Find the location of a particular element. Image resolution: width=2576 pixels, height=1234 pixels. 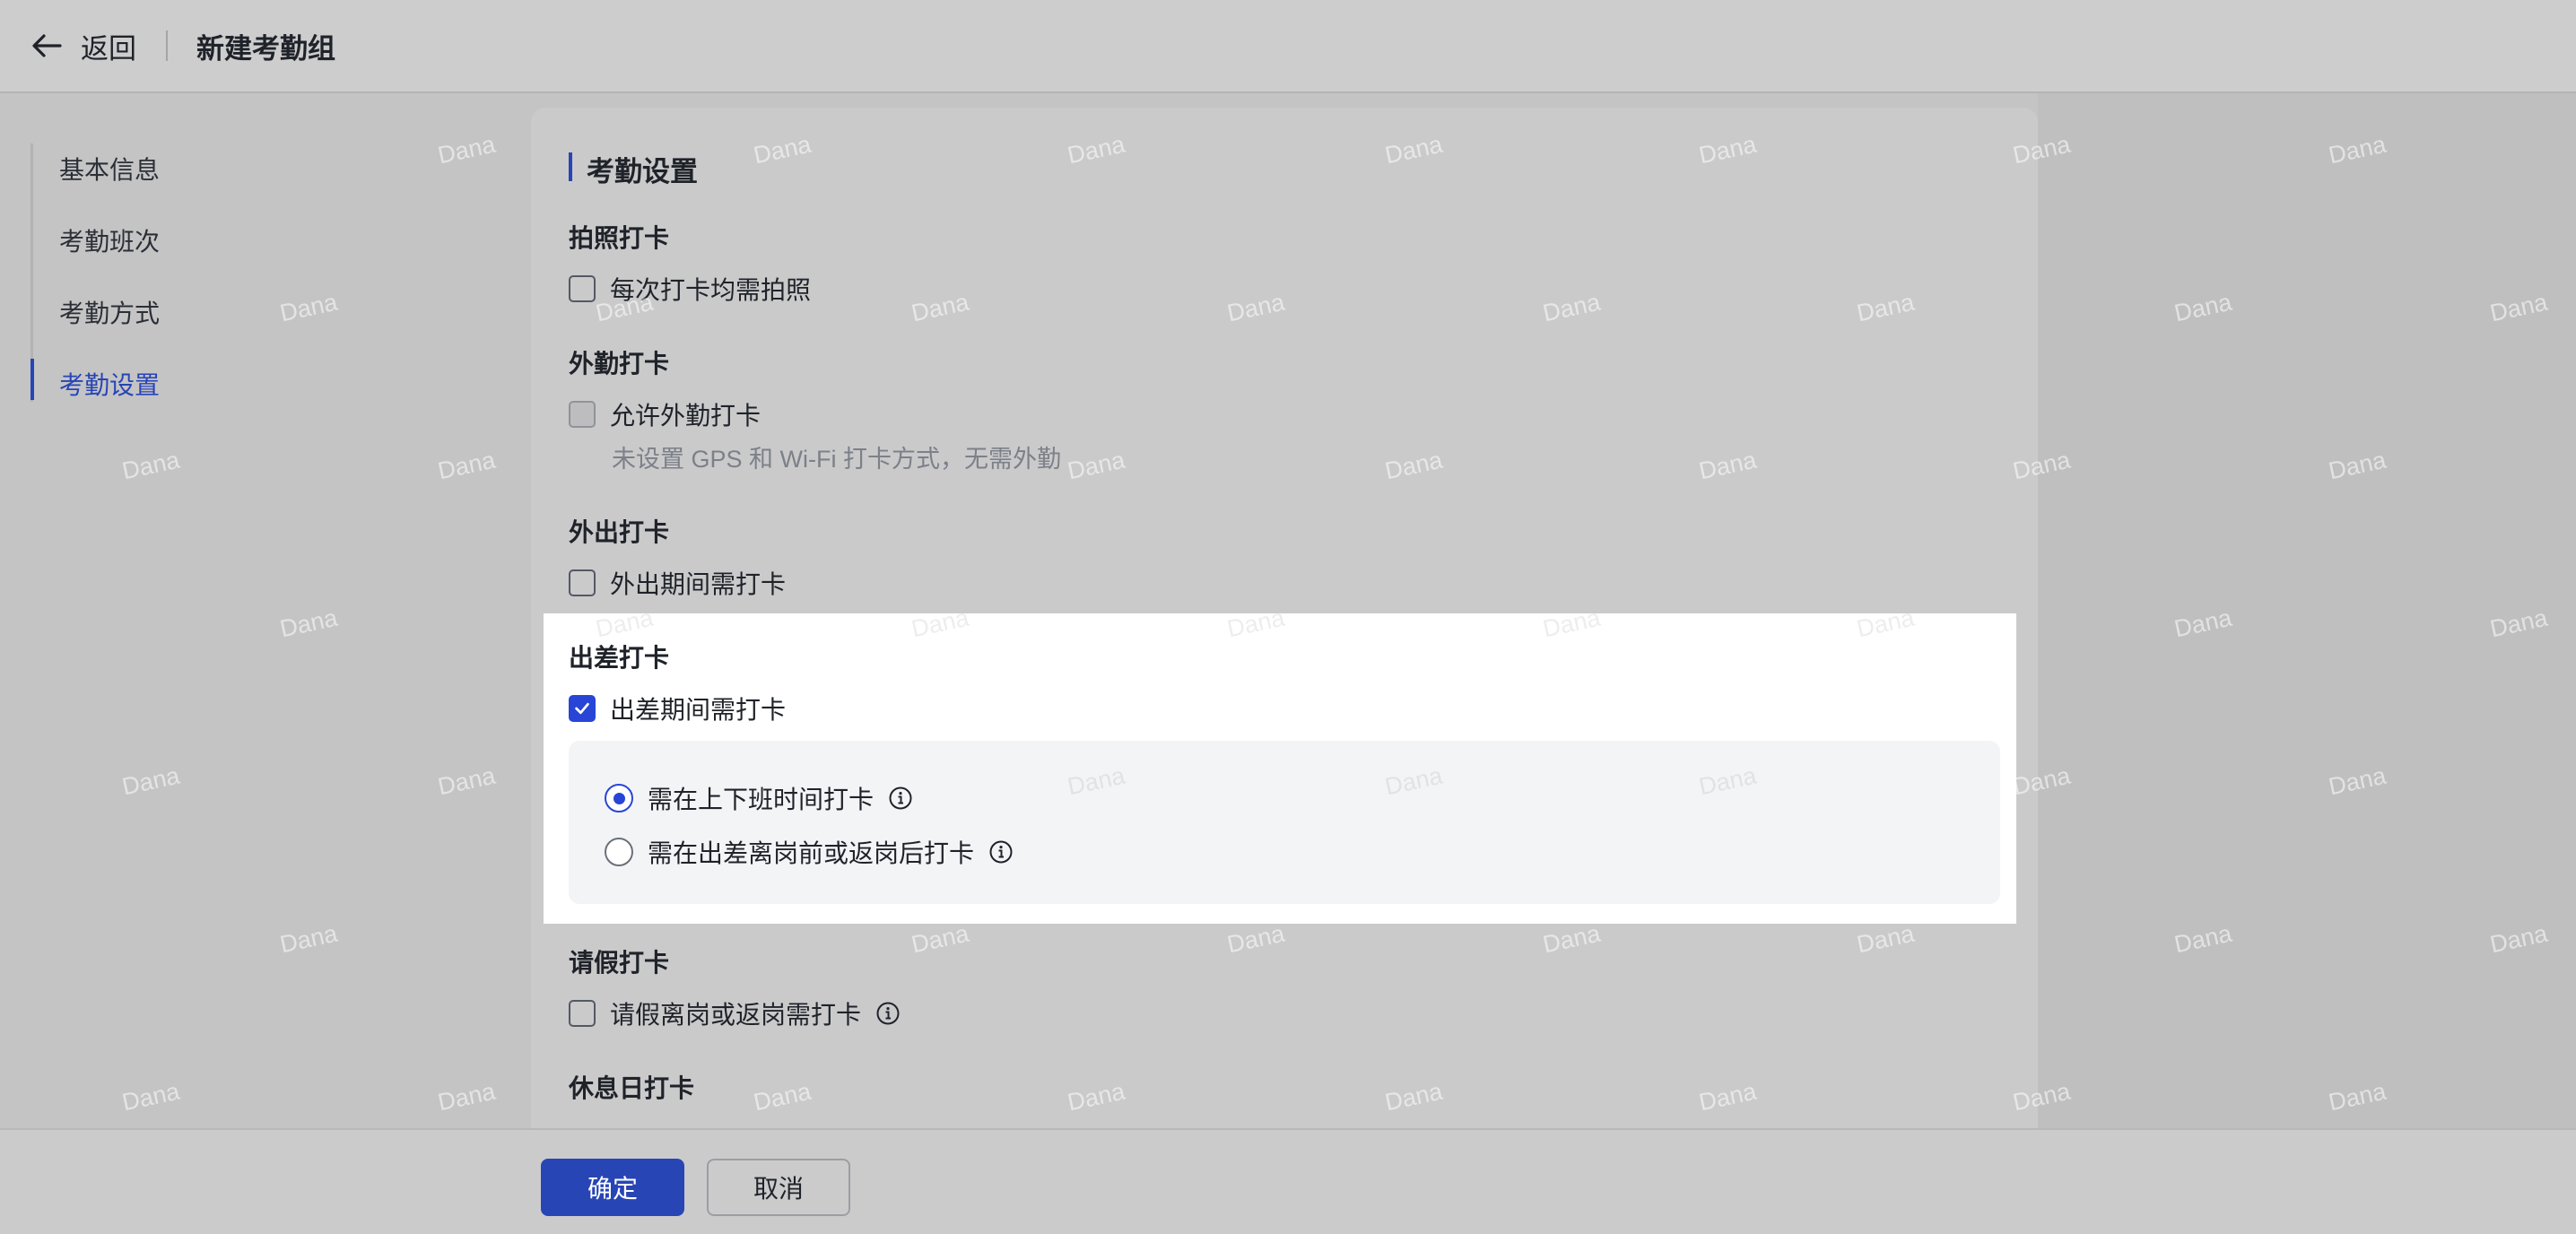

leave-option: 请假离岗或返岗需打卡 is located at coordinates (735, 1013).